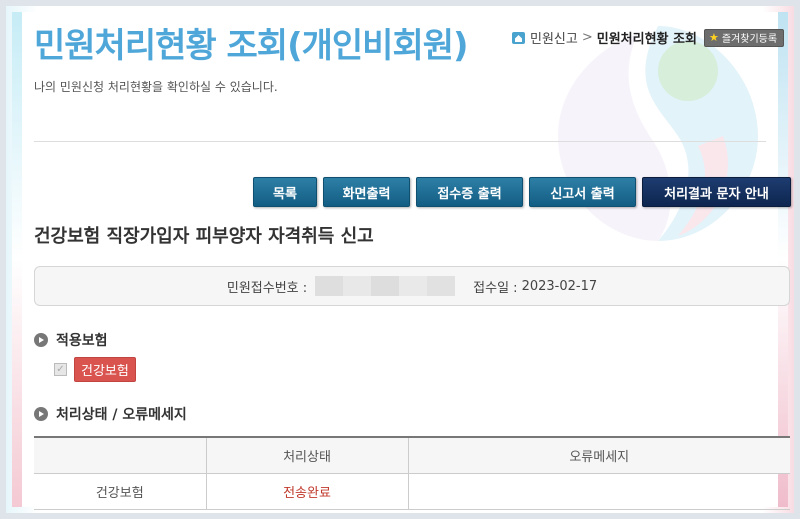  What do you see at coordinates (306, 491) in the screenshot?
I see `cell-status: 전송완료` at bounding box center [306, 491].